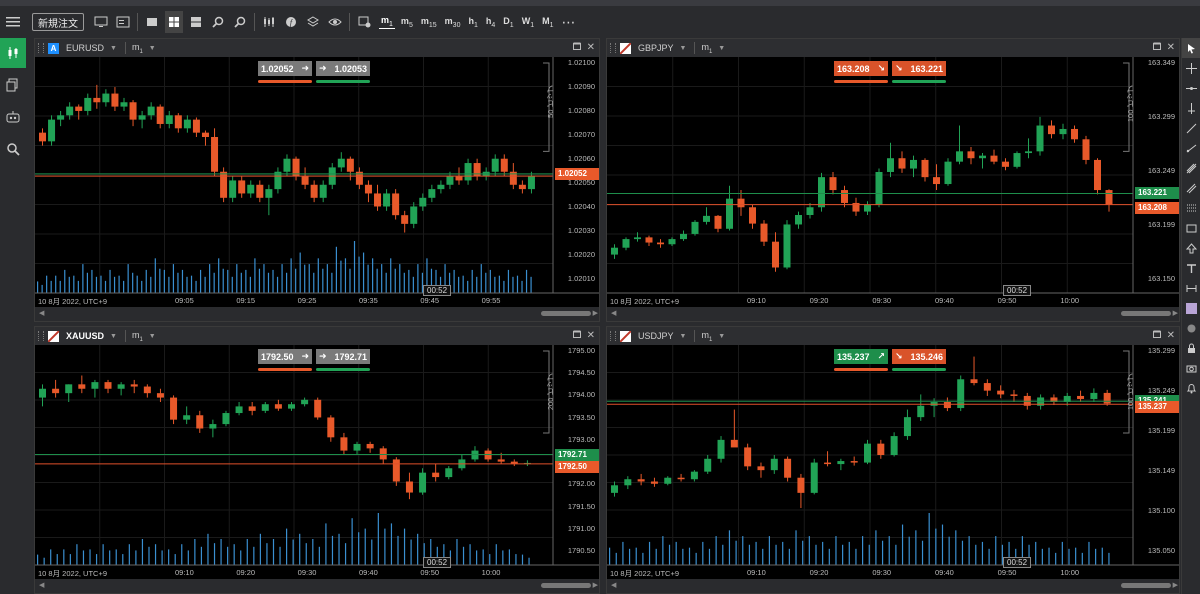  Describe the element at coordinates (285, 72) in the screenshot. I see `bid-button: 1.02052 ➜` at that location.